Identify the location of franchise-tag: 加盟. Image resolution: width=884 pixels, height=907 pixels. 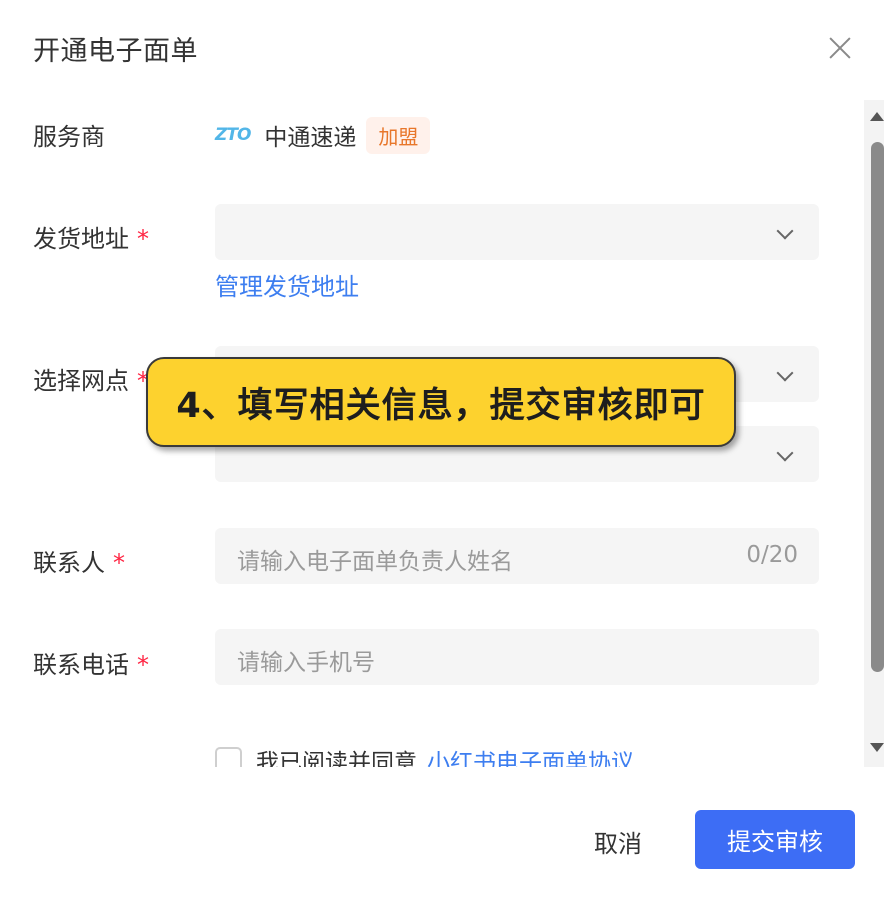
(398, 135).